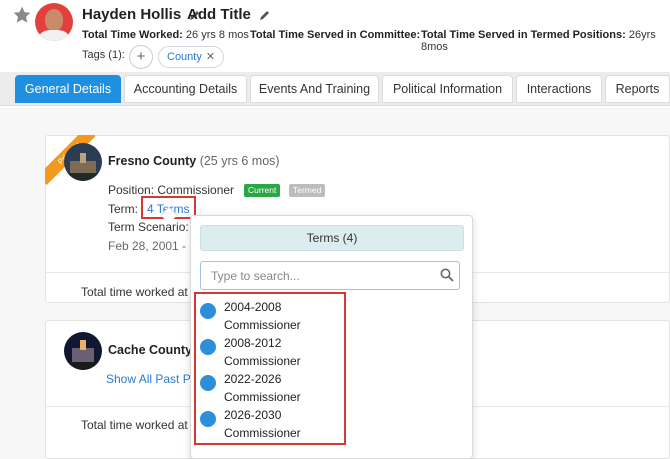 The height and width of the screenshot is (459, 670). What do you see at coordinates (265, 15) in the screenshot?
I see `edit-title-icon` at bounding box center [265, 15].